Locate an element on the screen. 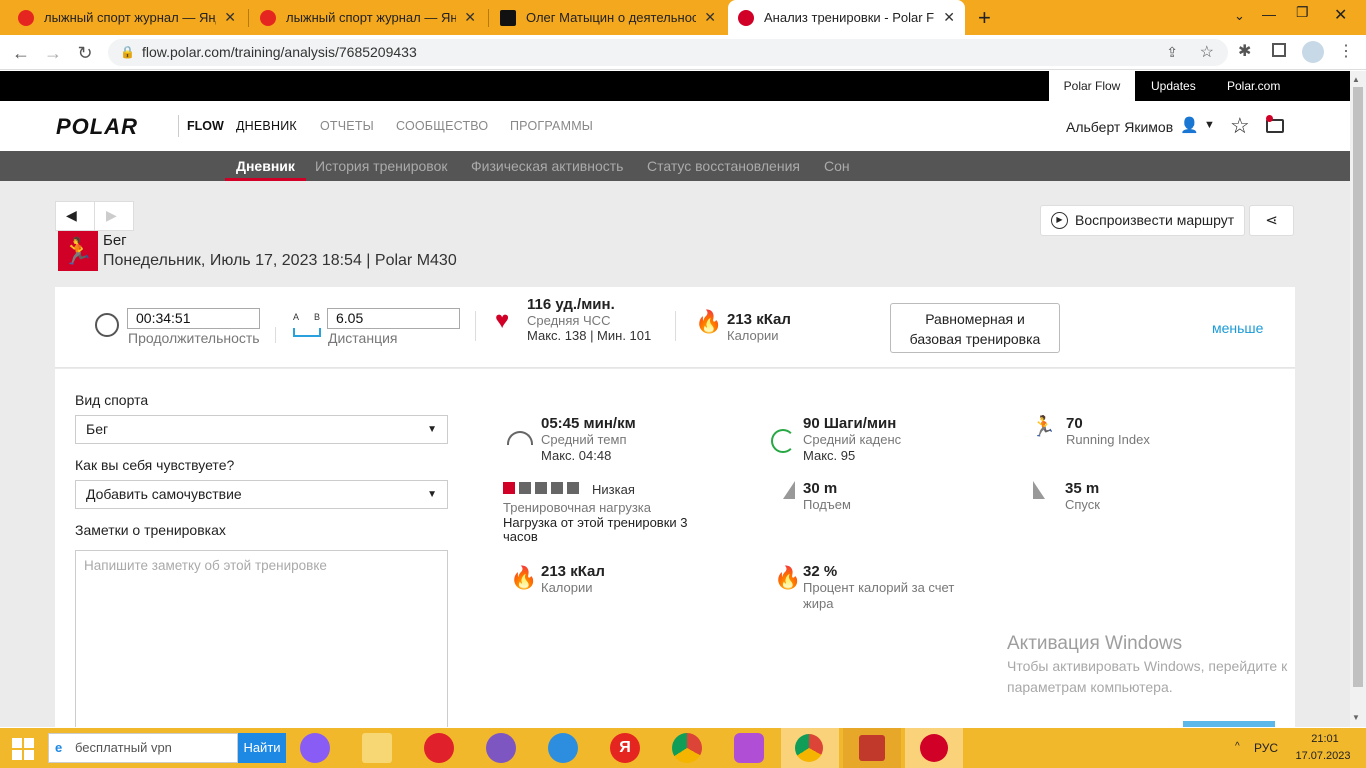  ie-icon: e is located at coordinates (59, 747).